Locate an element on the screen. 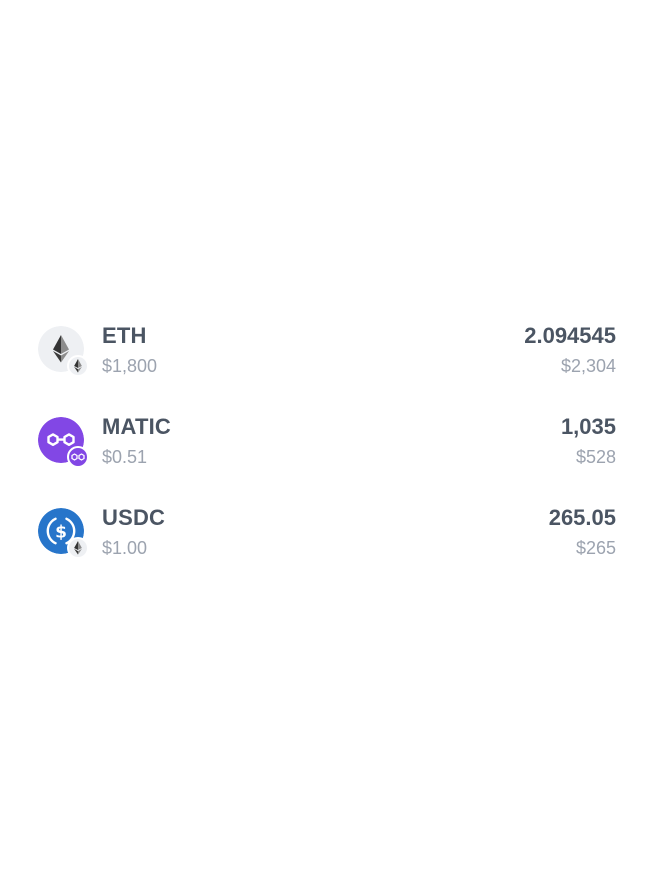 The height and width of the screenshot is (880, 656). token-symbol: MATIC is located at coordinates (137, 426).